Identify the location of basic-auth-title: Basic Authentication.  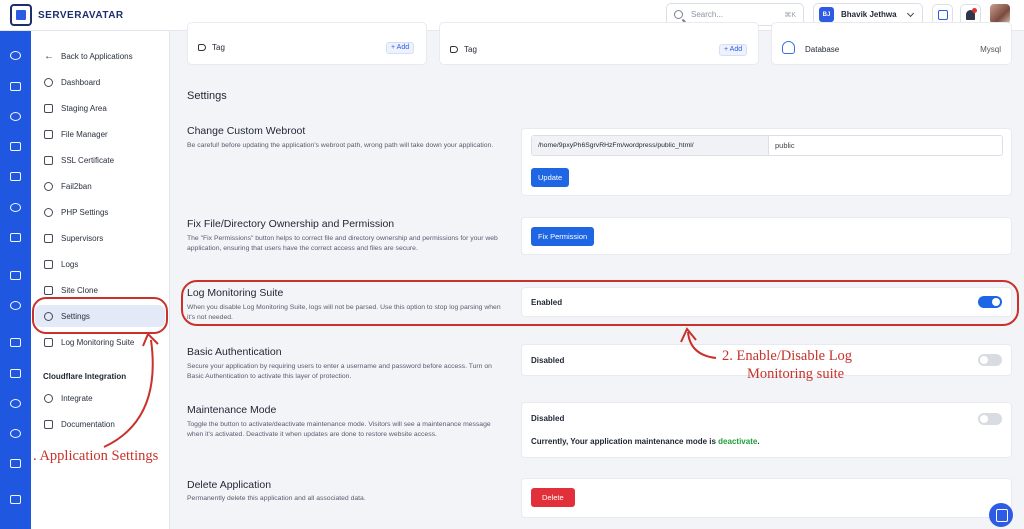
(234, 352).